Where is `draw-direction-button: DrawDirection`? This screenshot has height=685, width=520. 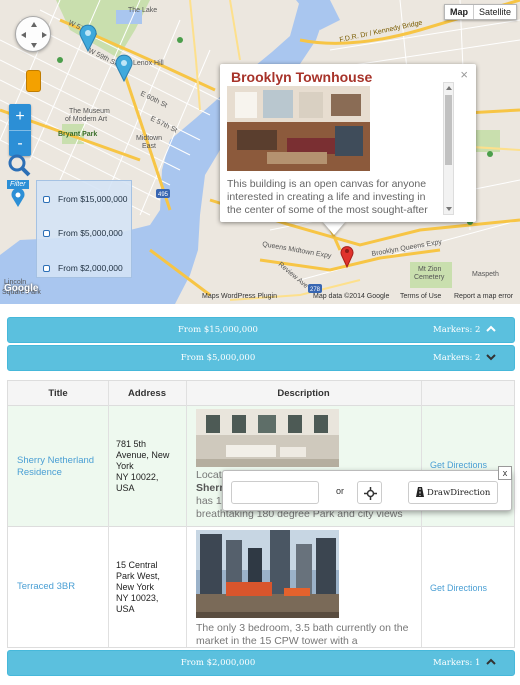 draw-direction-button: DrawDirection is located at coordinates (453, 492).